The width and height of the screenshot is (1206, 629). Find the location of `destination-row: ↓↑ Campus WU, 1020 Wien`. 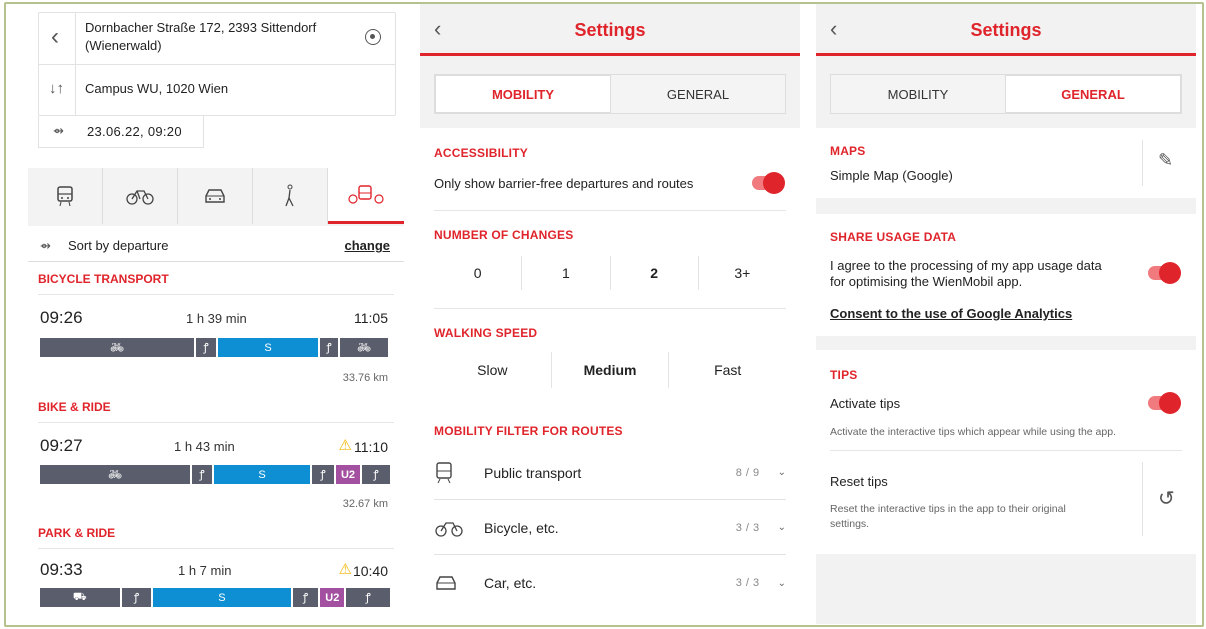

destination-row: ↓↑ Campus WU, 1020 Wien is located at coordinates (217, 91).